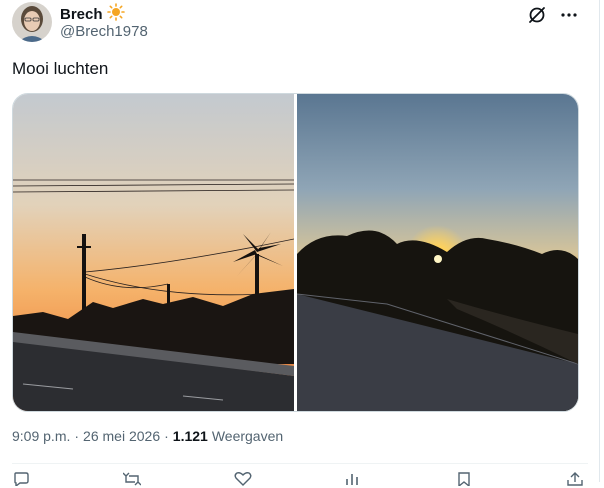  I want to click on post-time: 9:09 p.m., so click(41, 436).